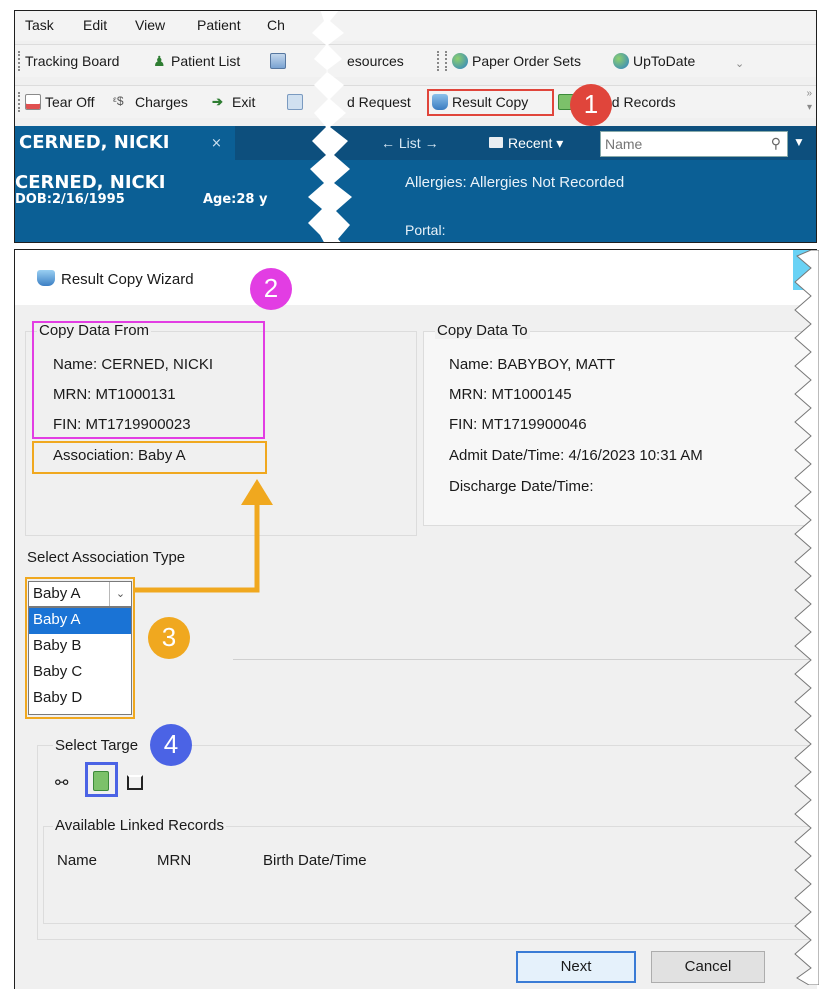 This screenshot has width=819, height=989. I want to click on tracking-board-button: Tracking Board, so click(72, 61).